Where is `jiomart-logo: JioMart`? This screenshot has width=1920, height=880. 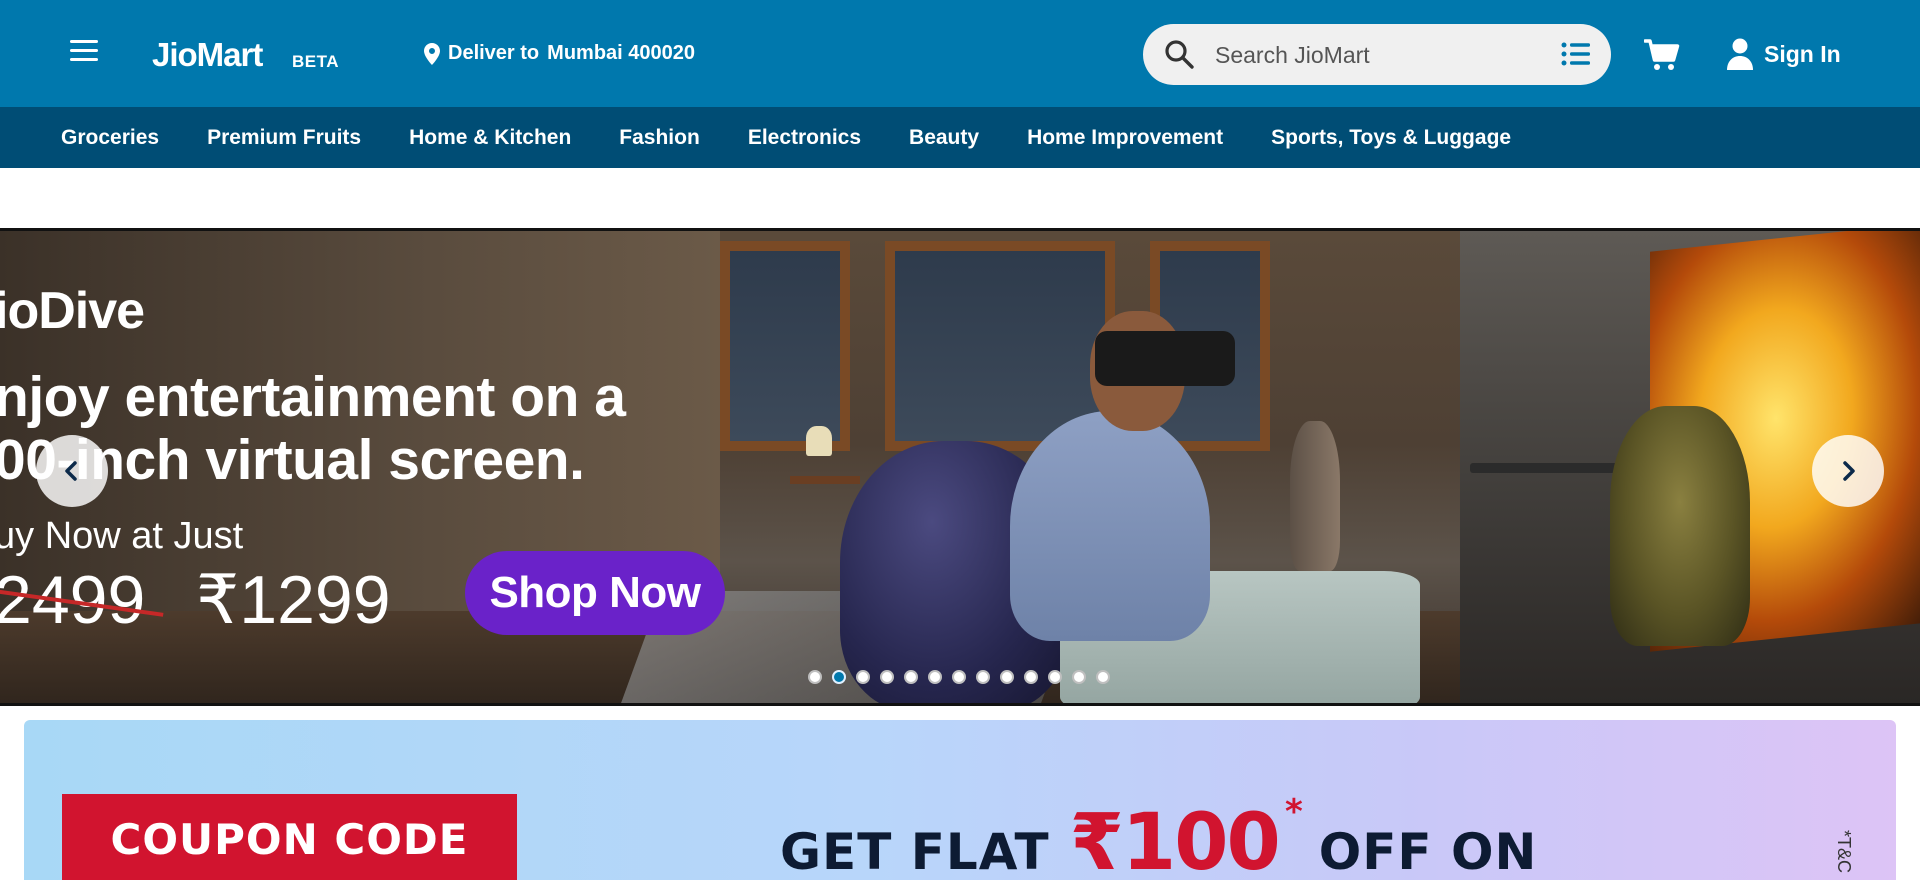
jiomart-logo: JioMart is located at coordinates (207, 55).